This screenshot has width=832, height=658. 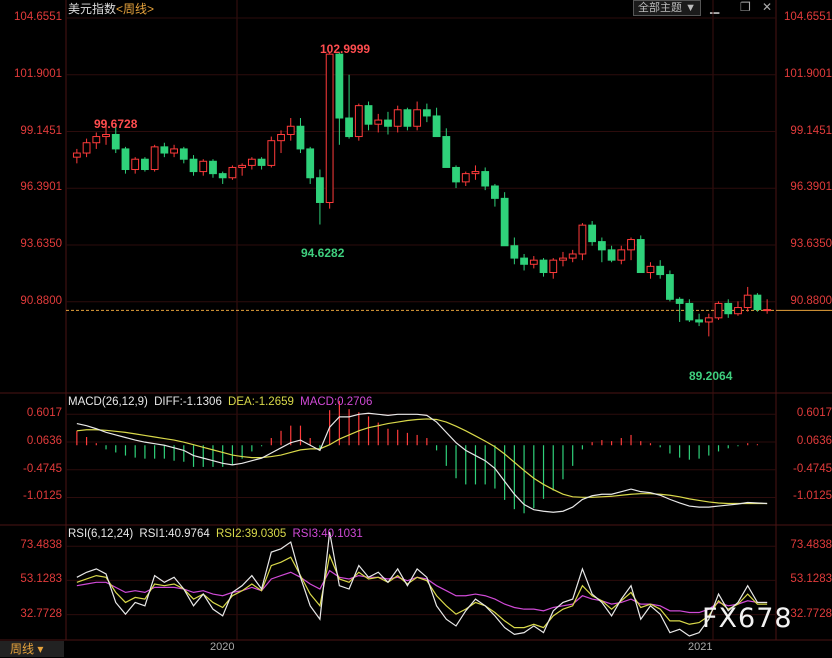 I want to click on macd-tick-right: 0.0636, so click(x=814, y=440).